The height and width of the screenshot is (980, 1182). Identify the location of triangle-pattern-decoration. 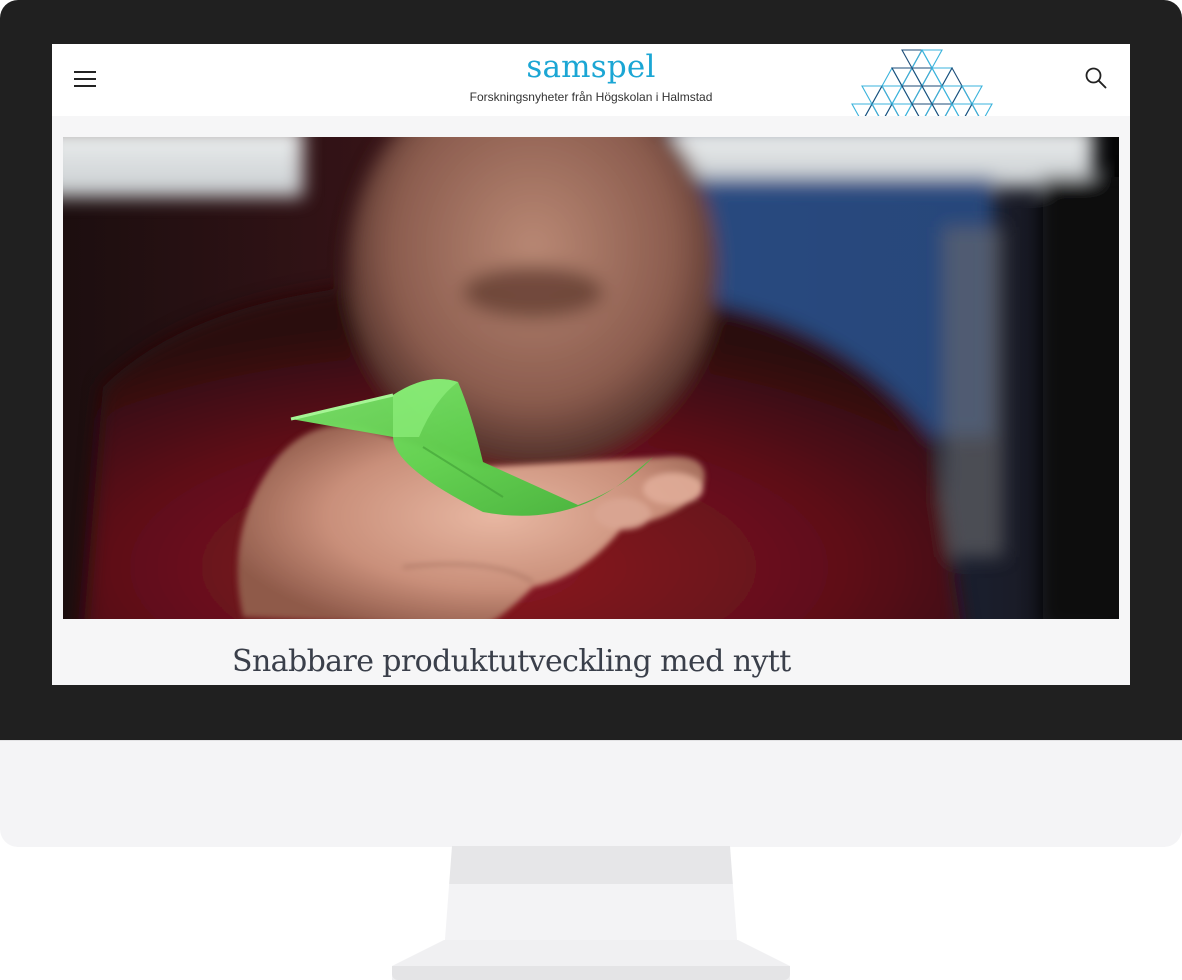
(922, 82).